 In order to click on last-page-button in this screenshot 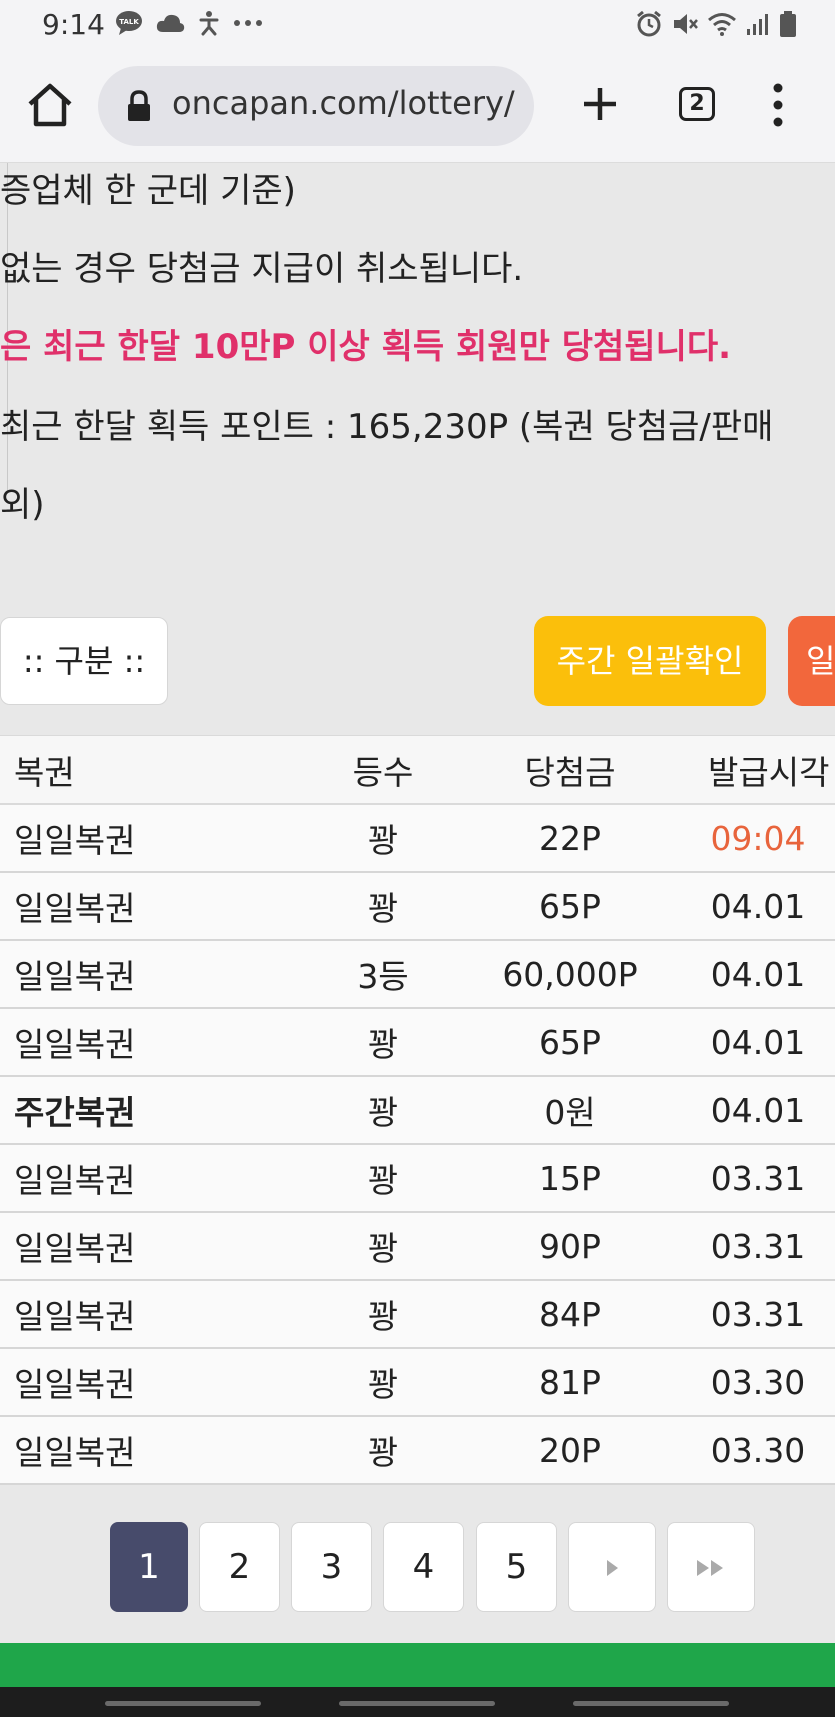, I will do `click(711, 1567)`.